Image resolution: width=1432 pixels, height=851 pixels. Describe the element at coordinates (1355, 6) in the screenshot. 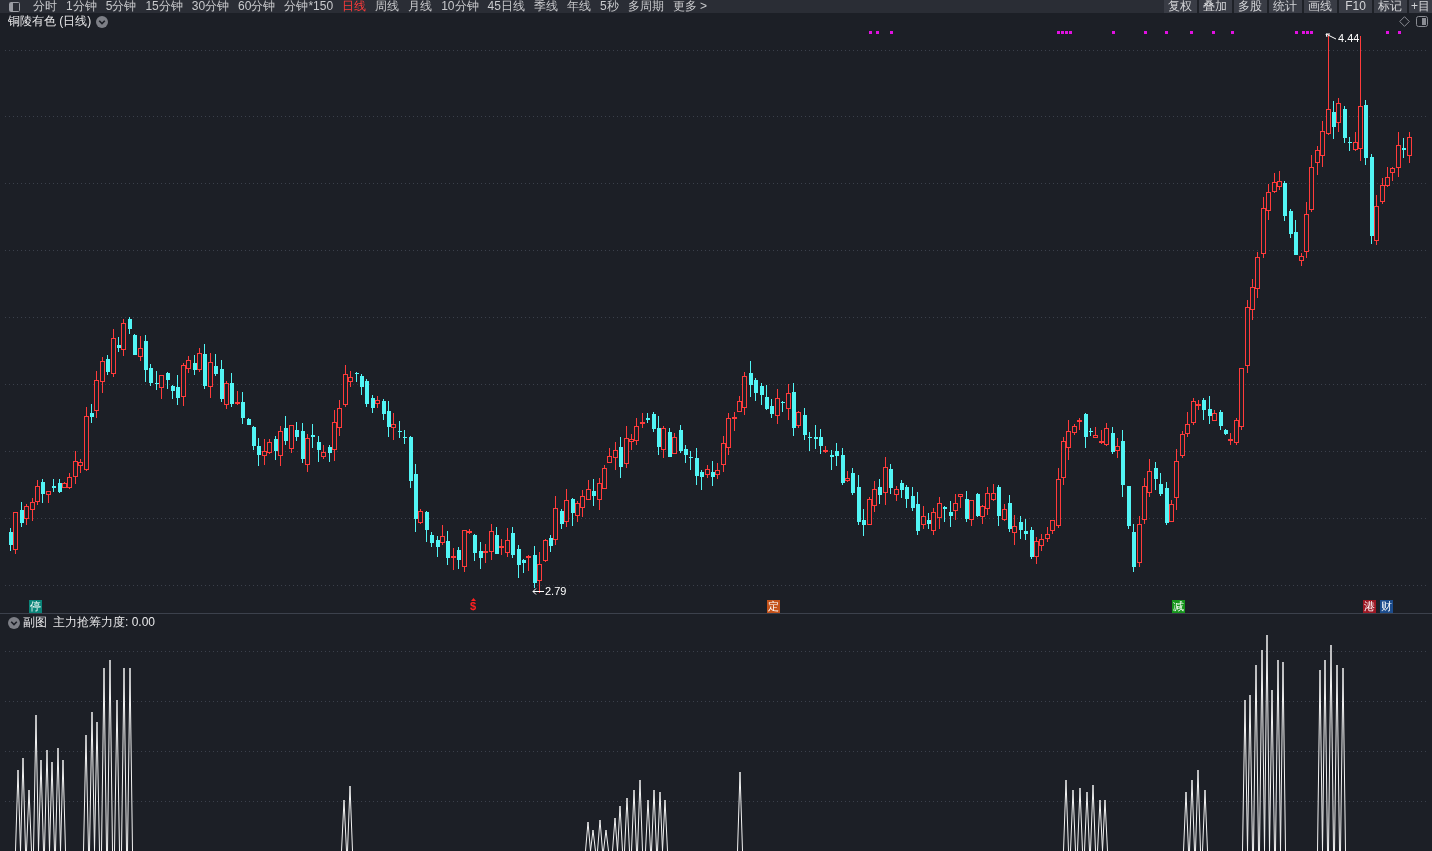

I see `tool-button: F10` at that location.